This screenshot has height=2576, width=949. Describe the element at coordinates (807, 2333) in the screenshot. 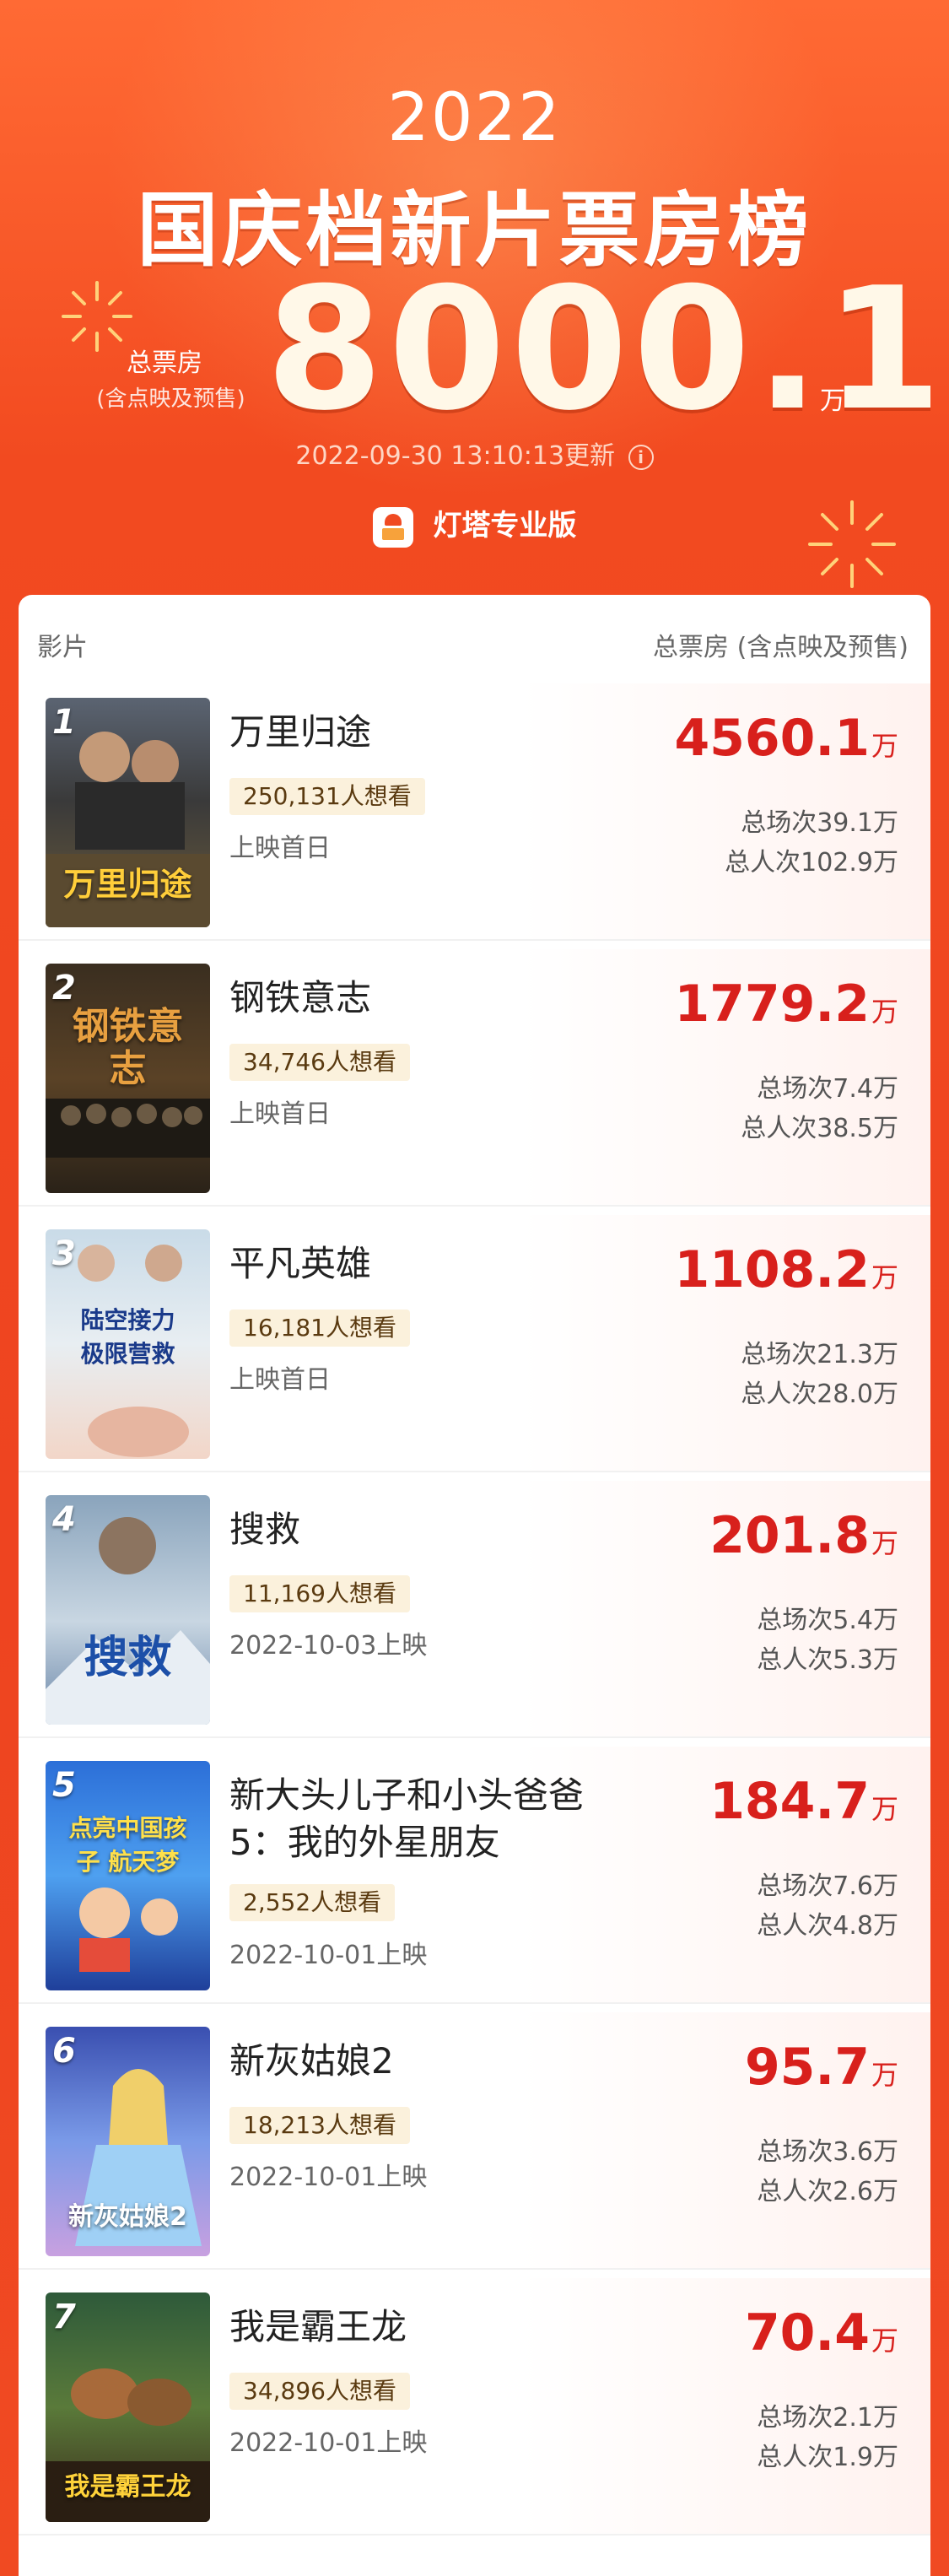

I see `box-office-number: 70.4` at that location.